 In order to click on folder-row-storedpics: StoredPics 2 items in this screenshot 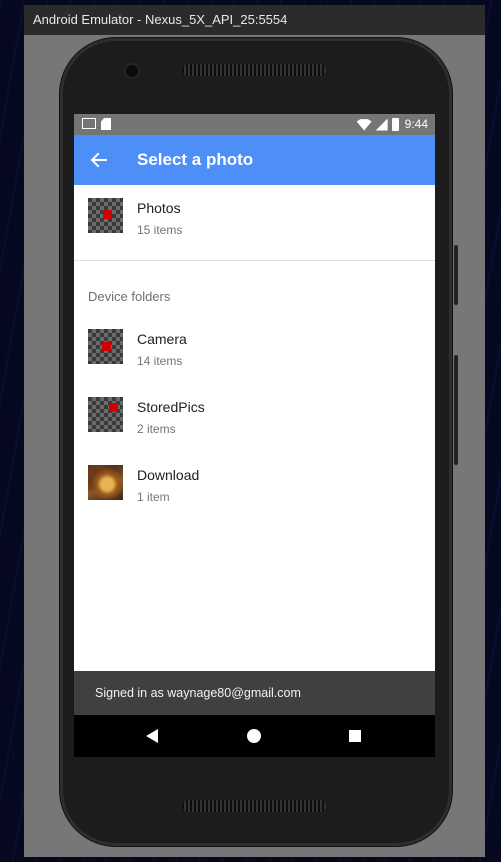, I will do `click(254, 418)`.